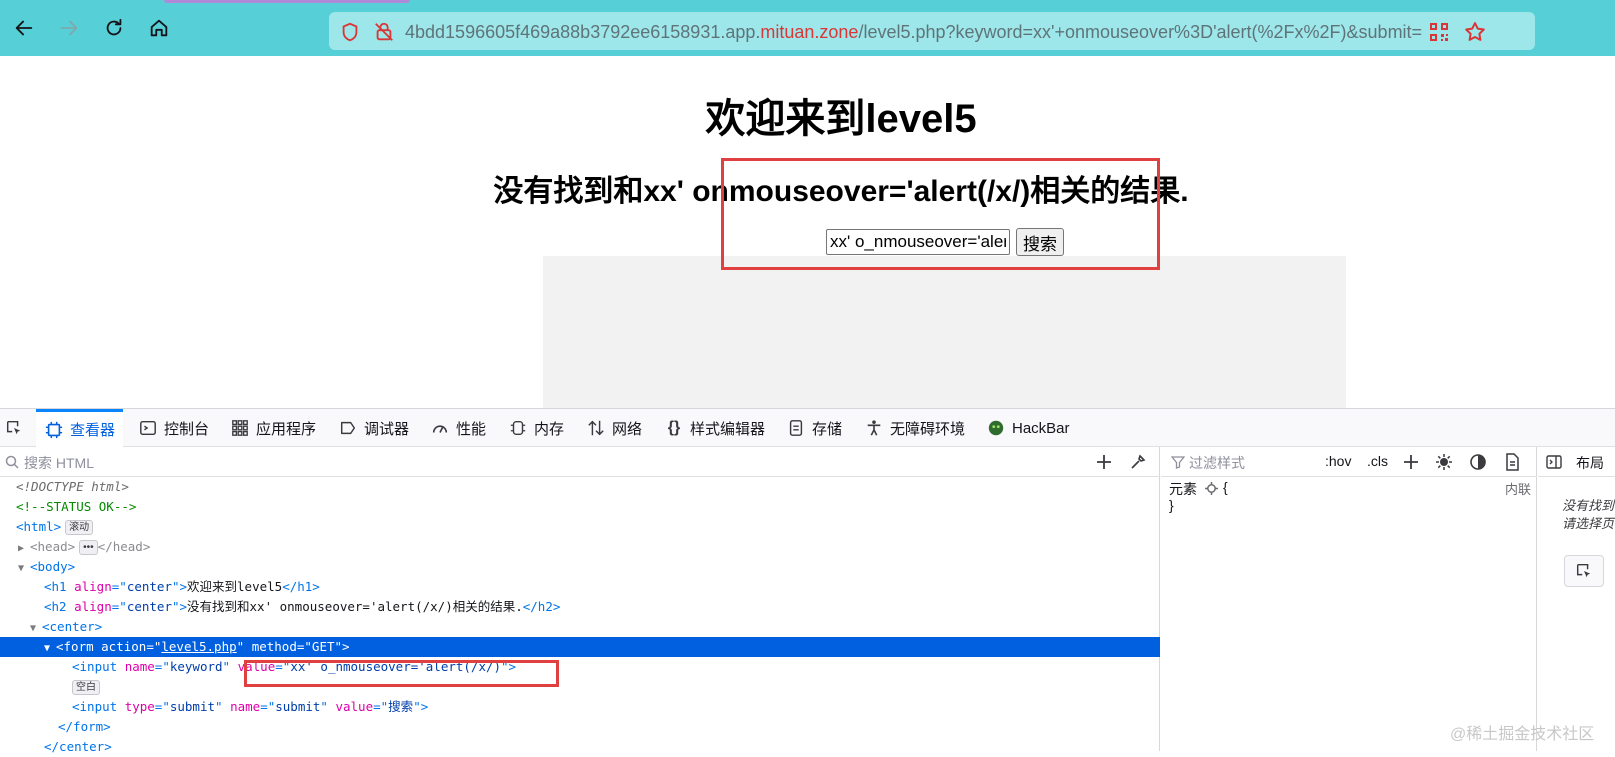 This screenshot has height=757, width=1615. I want to click on markup-form-node: ▼ <form action="level5.php" method="GET">, so click(580, 647).